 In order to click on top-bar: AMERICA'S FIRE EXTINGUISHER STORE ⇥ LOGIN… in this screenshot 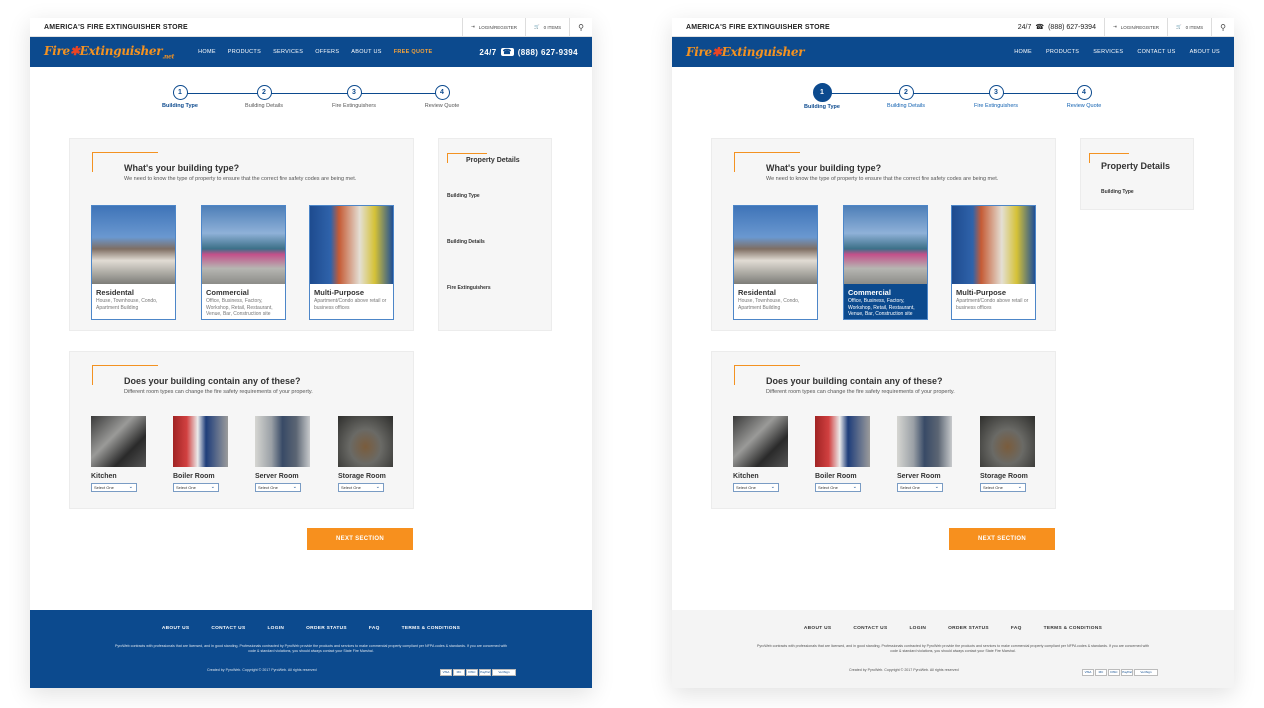, I will do `click(311, 27)`.